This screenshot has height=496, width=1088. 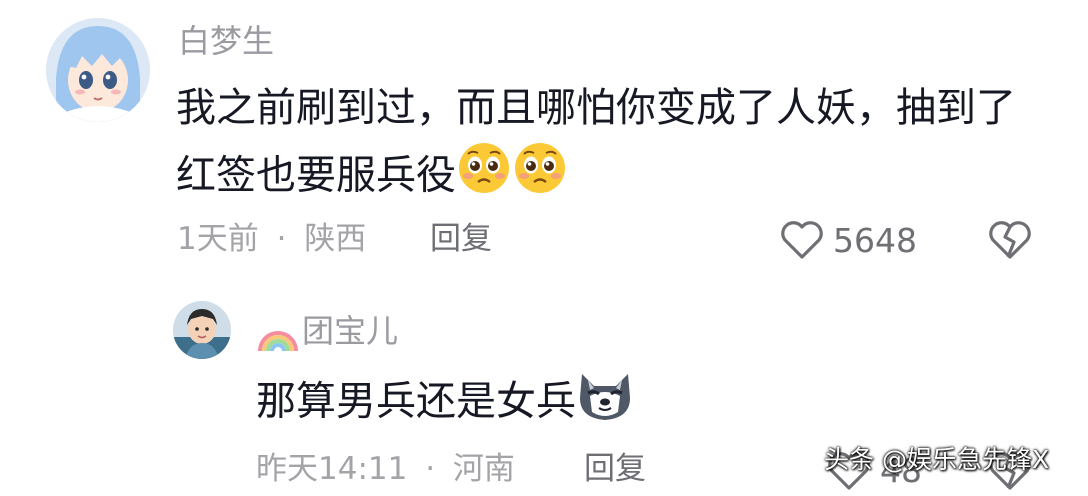 I want to click on like-button, so click(x=802, y=242).